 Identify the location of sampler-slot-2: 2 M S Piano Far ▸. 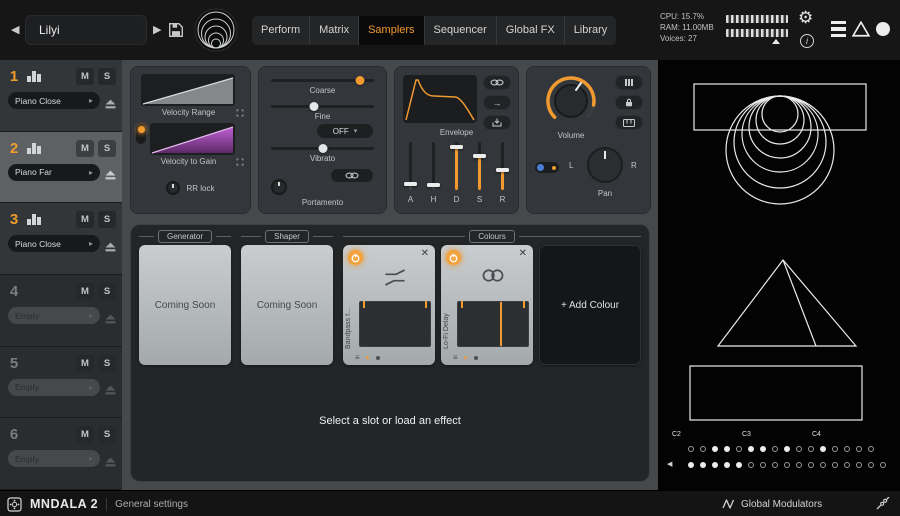
(61, 167).